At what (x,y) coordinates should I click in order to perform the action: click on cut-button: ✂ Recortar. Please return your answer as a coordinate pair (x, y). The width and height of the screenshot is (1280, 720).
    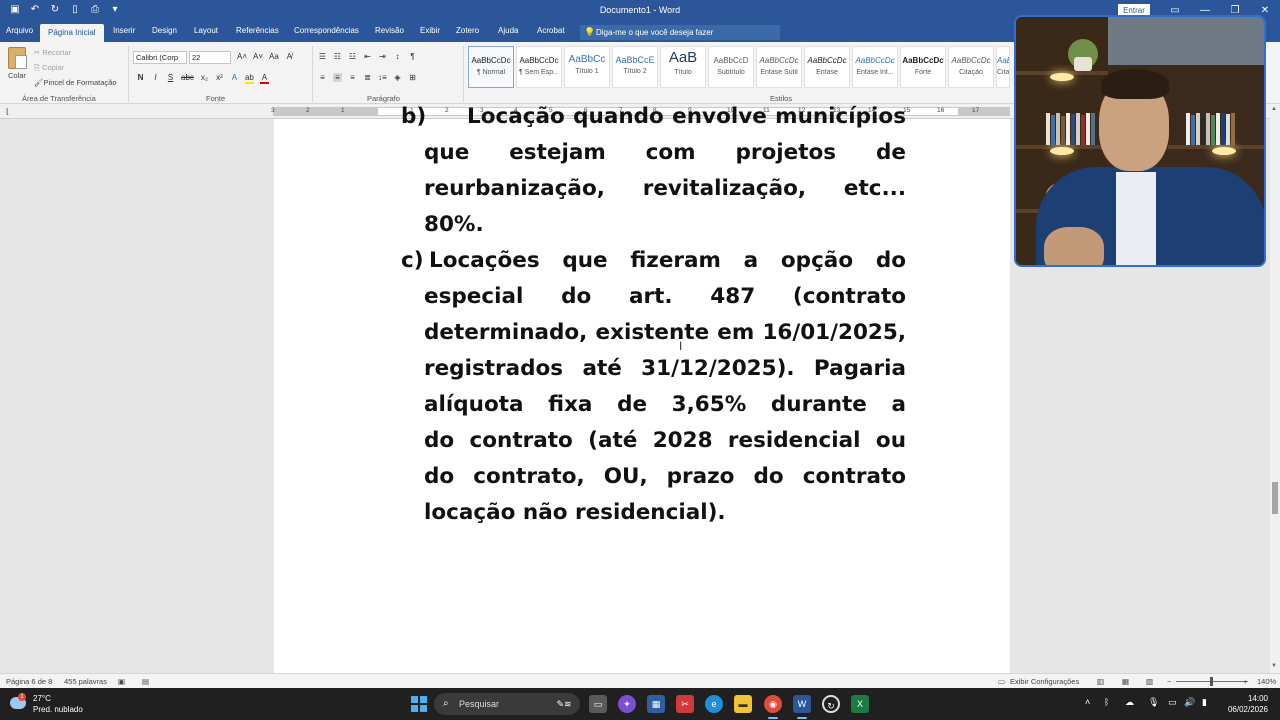
    Looking at the image, I should click on (52, 52).